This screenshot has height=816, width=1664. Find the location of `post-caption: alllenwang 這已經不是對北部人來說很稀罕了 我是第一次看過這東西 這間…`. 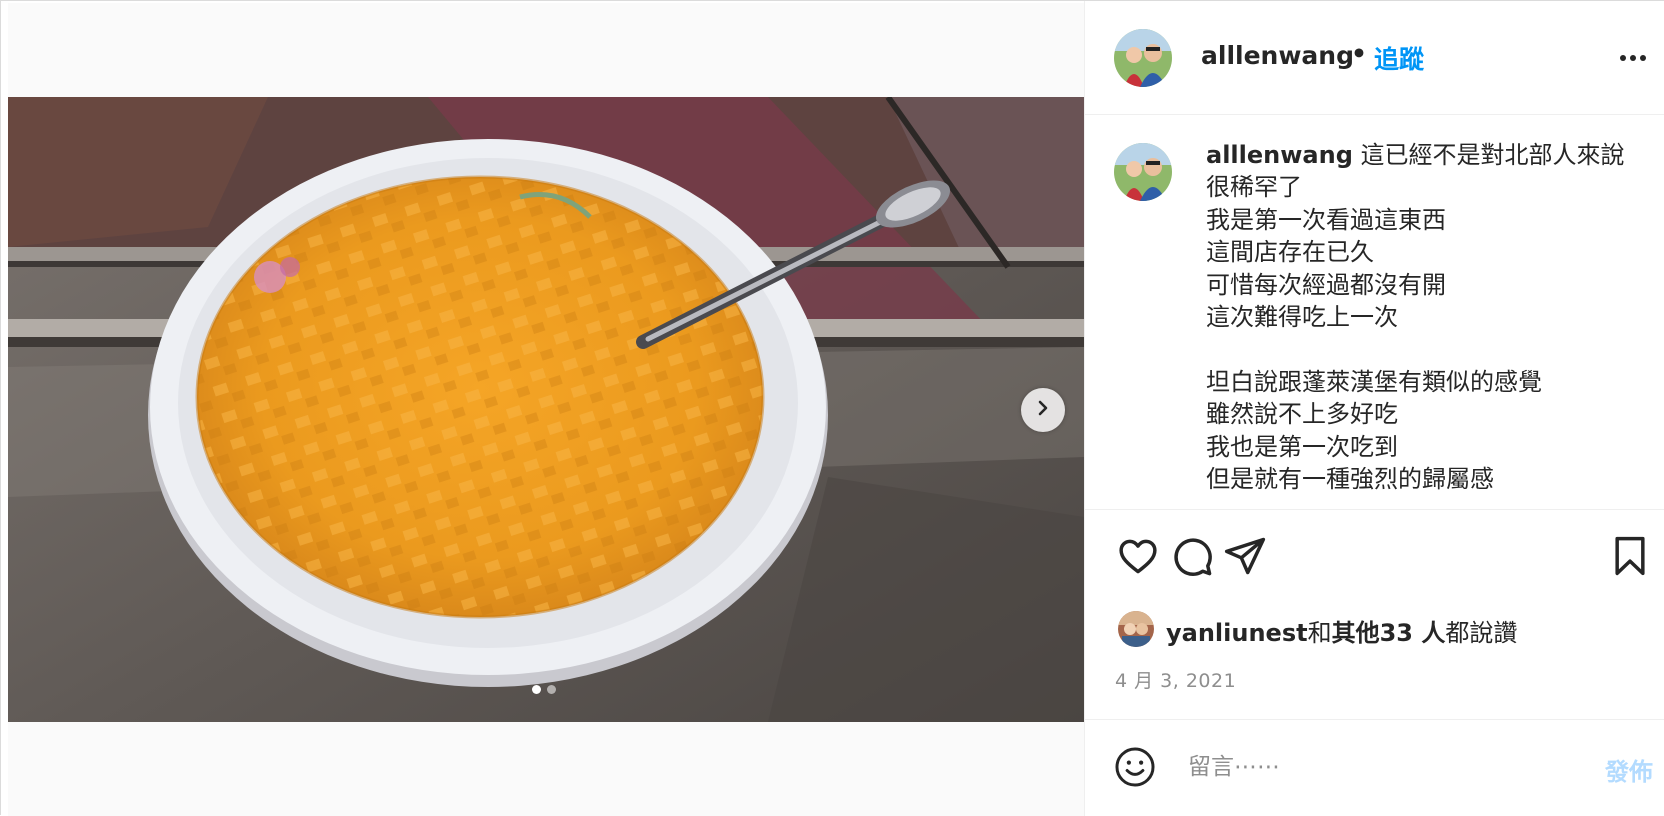

post-caption: alllenwang 這已經不是對北部人來說很稀罕了 我是第一次看過這東西 這間… is located at coordinates (1426, 317).